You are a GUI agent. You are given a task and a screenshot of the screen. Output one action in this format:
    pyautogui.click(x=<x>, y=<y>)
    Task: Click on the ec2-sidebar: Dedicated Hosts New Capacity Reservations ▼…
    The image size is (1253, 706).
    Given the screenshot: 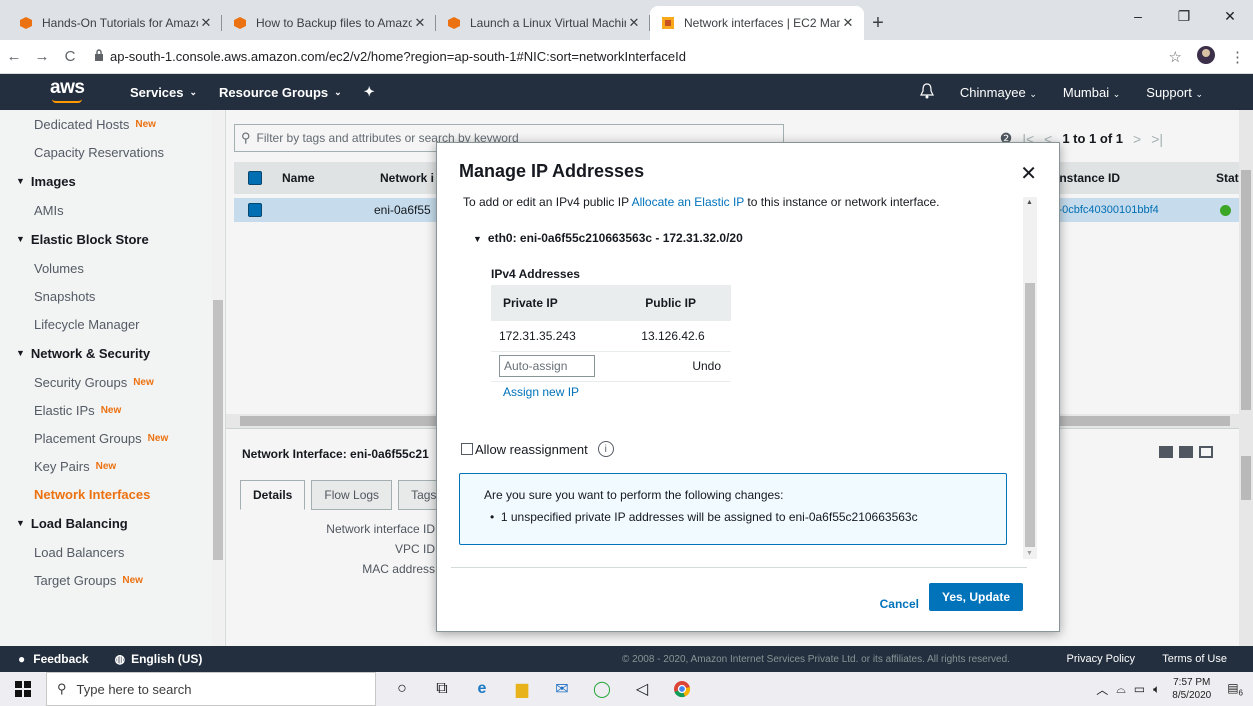 What is the action you would take?
    pyautogui.click(x=113, y=378)
    